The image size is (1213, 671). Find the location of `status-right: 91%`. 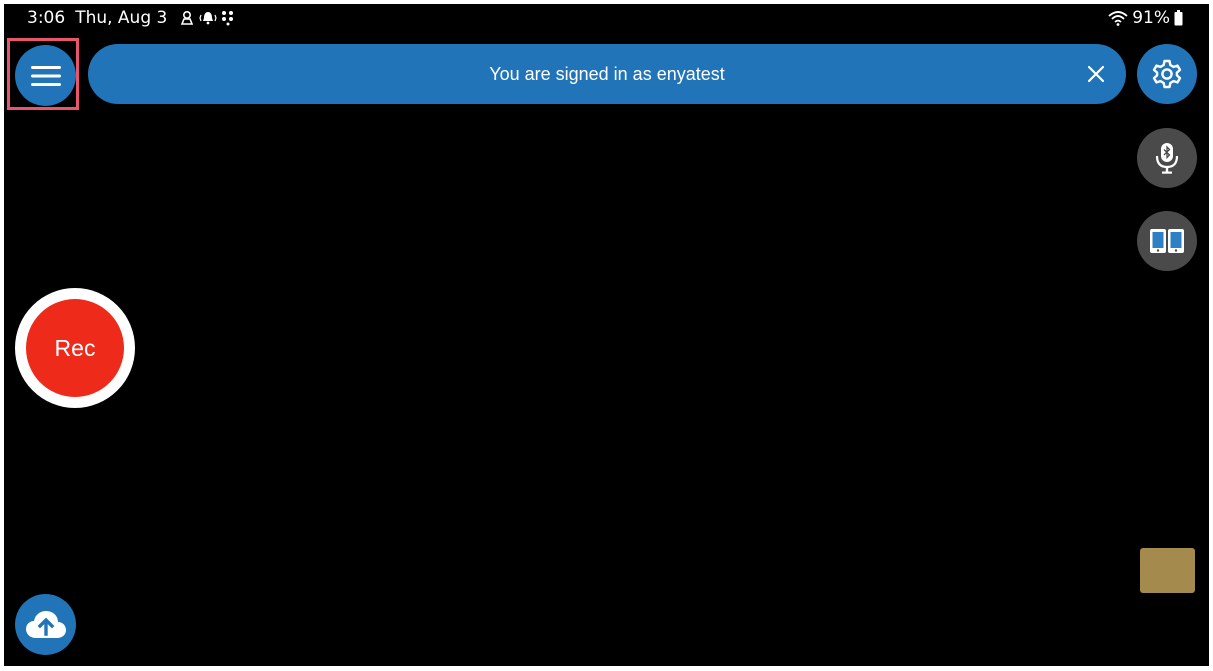

status-right: 91% is located at coordinates (1145, 18).